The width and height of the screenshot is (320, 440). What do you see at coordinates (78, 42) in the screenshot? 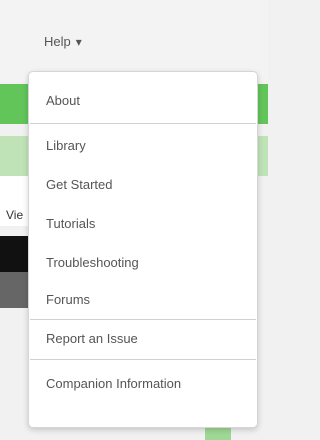
I see `chevron-down-icon: ▾` at bounding box center [78, 42].